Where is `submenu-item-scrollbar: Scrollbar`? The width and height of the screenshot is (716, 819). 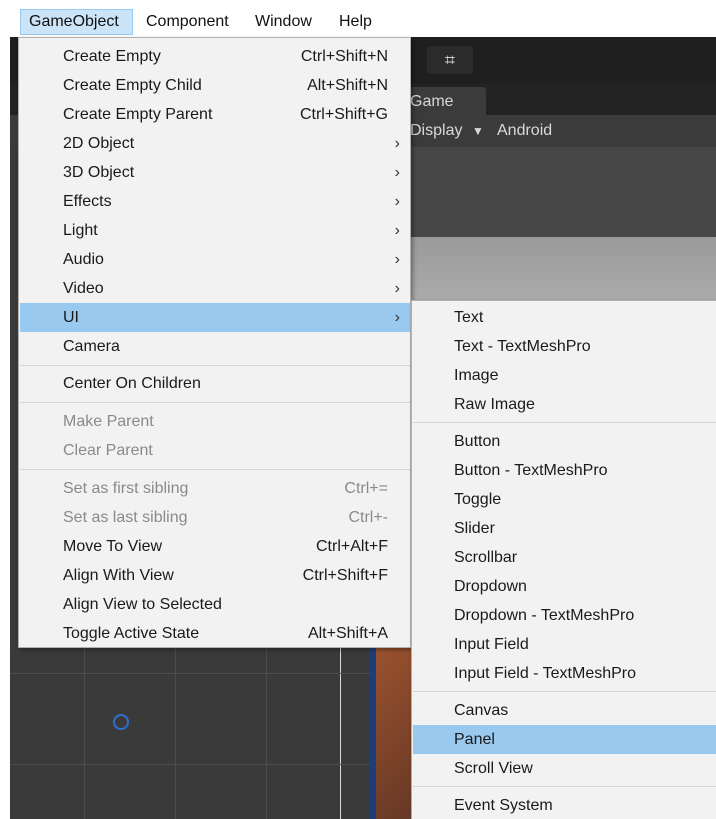 submenu-item-scrollbar: Scrollbar is located at coordinates (564, 557).